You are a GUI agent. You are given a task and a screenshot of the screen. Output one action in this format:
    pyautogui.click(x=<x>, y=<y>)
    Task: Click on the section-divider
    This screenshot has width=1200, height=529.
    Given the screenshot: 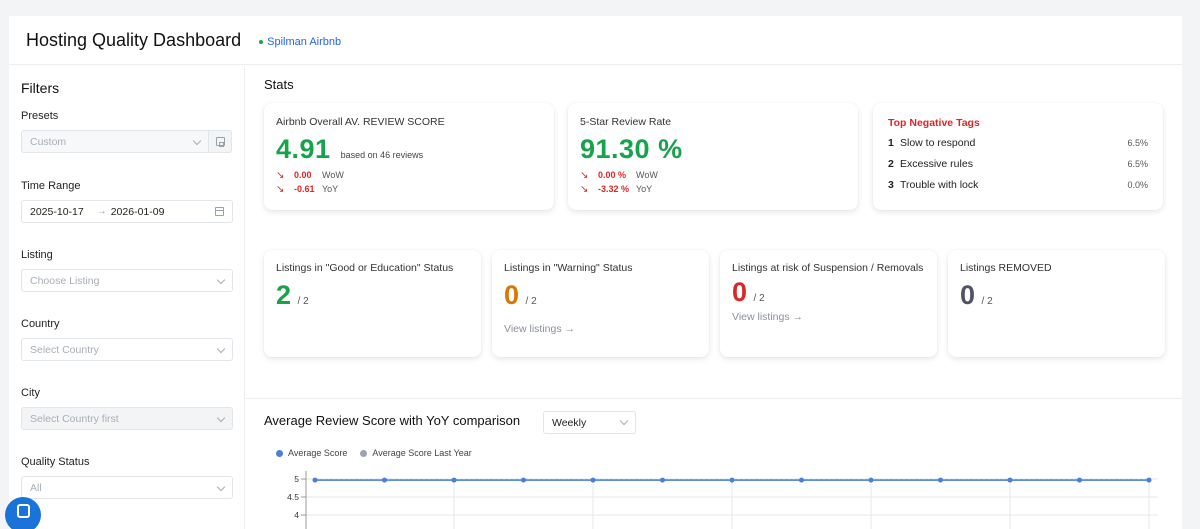 What is the action you would take?
    pyautogui.click(x=714, y=398)
    